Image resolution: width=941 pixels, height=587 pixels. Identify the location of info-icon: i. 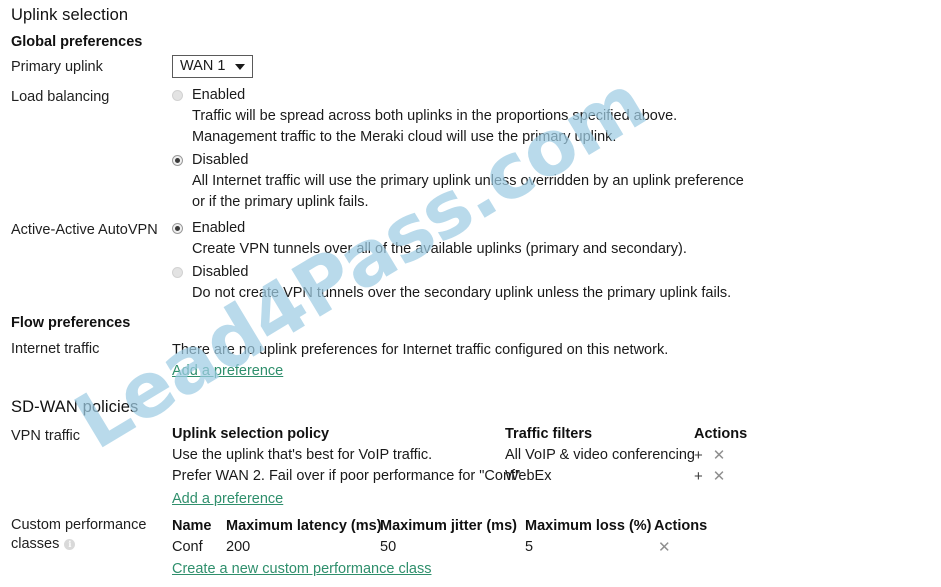
(70, 544).